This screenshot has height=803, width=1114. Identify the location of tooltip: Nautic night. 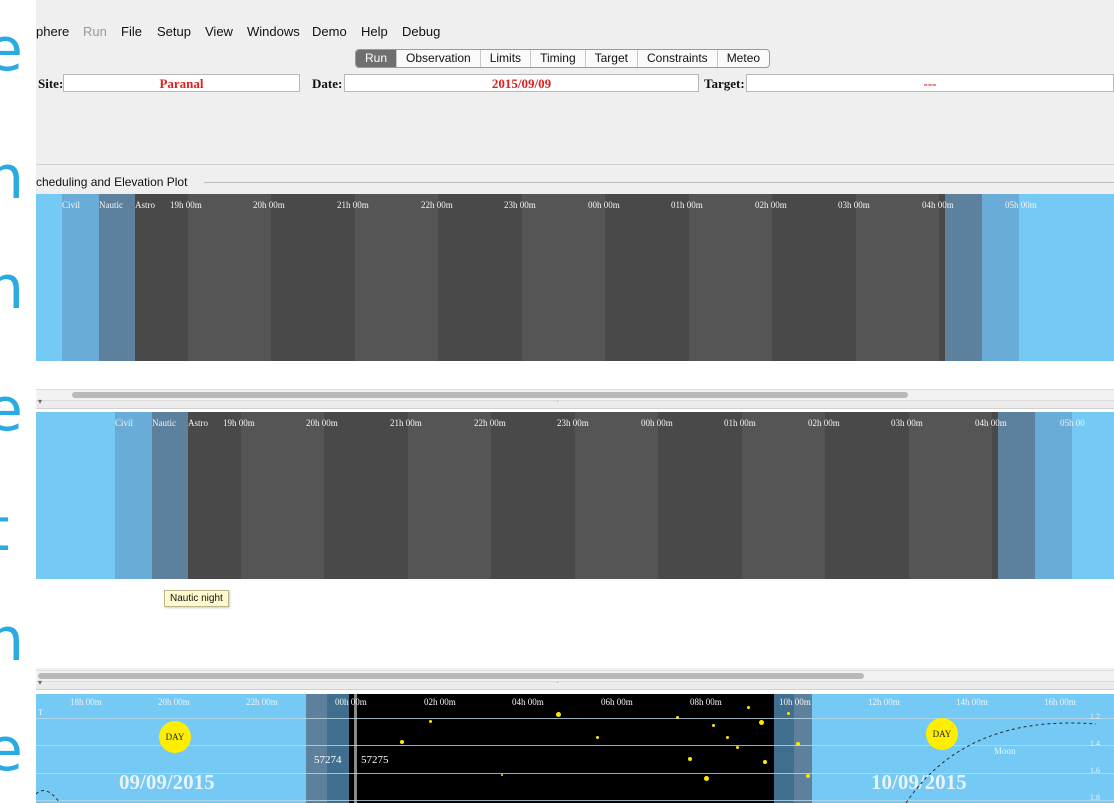
(196, 598).